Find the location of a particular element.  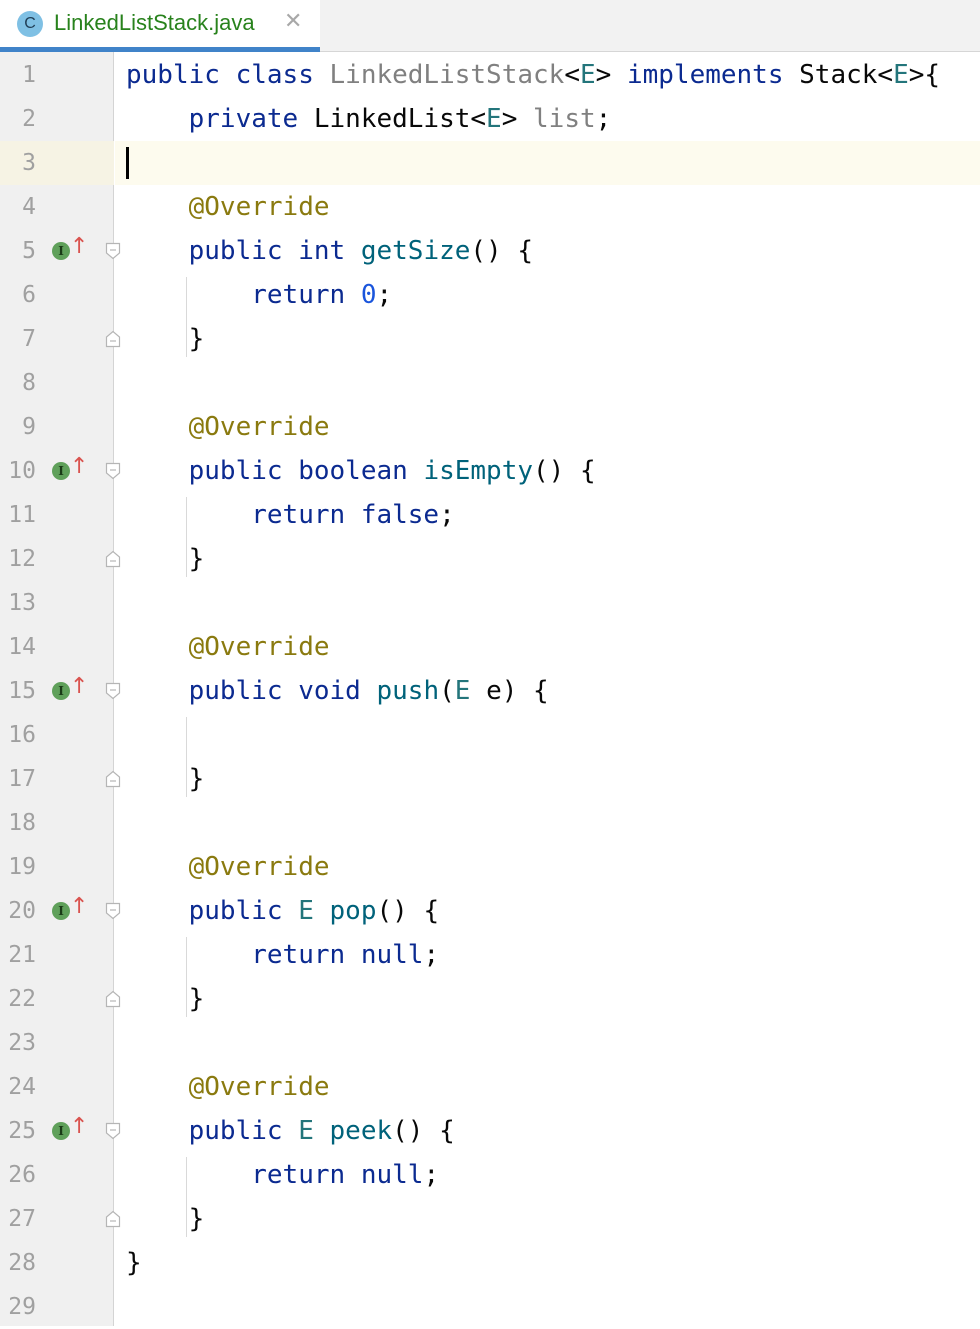

line-number: 16 is located at coordinates (22, 735).